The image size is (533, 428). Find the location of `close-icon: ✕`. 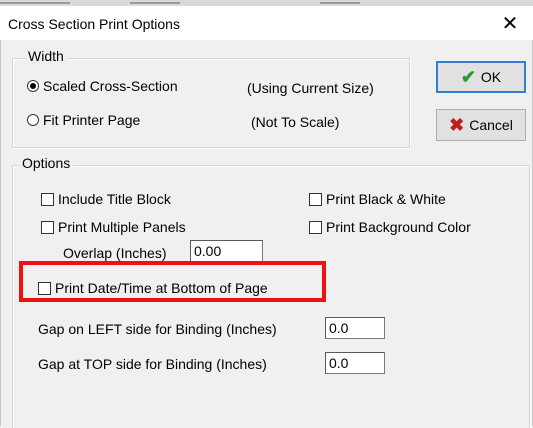

close-icon: ✕ is located at coordinates (510, 23).